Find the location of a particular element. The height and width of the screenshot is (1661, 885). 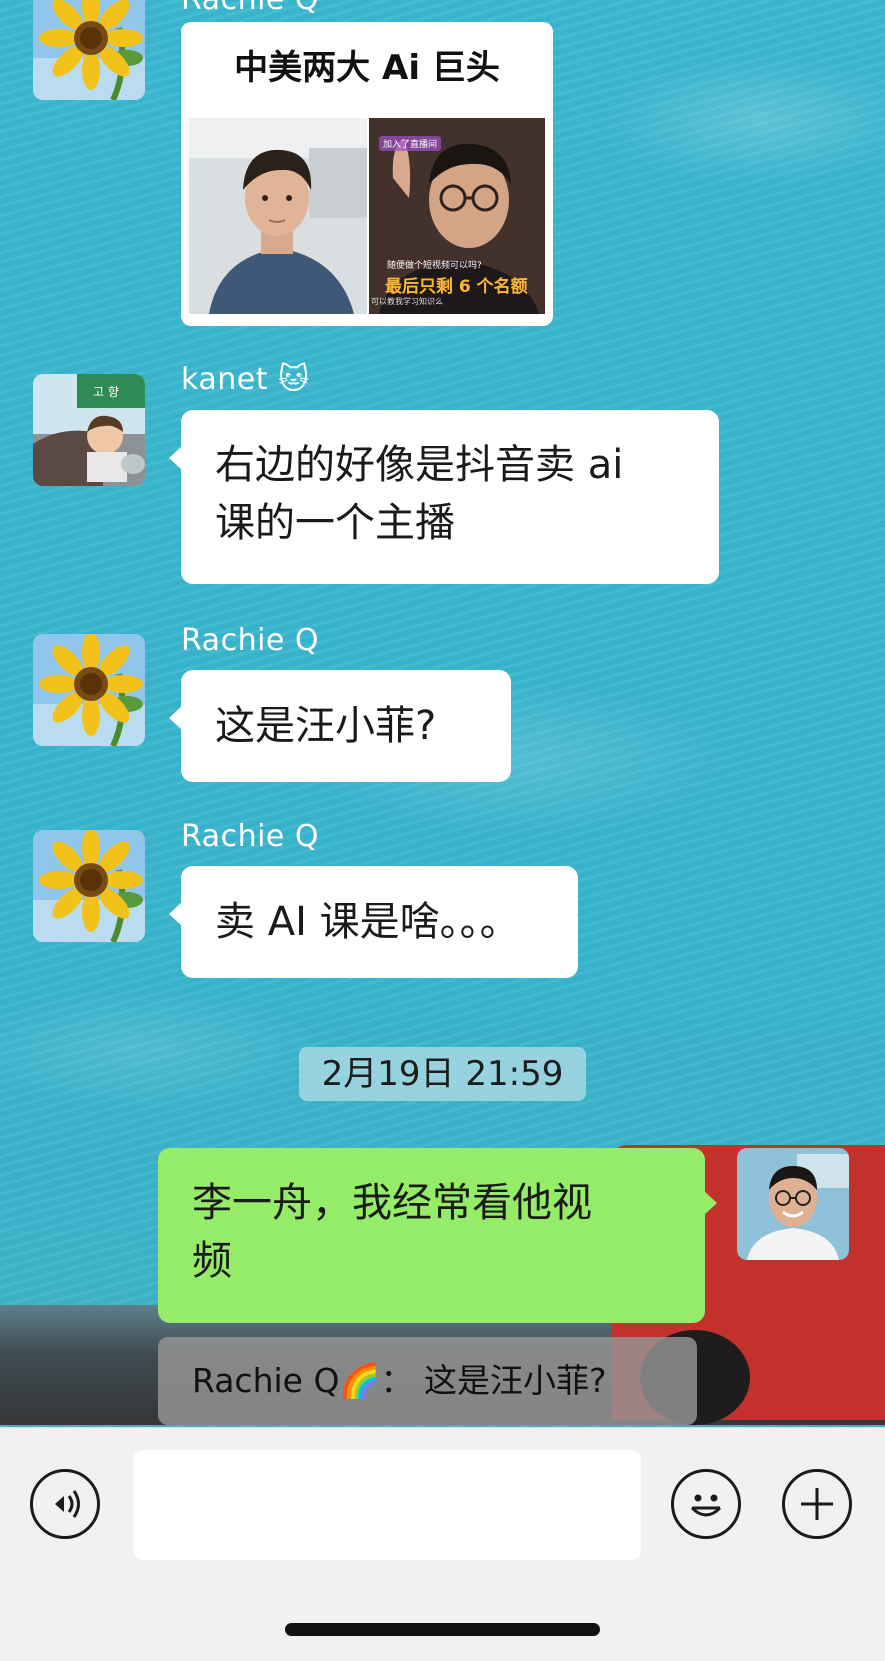

voice-button is located at coordinates (65, 1504).